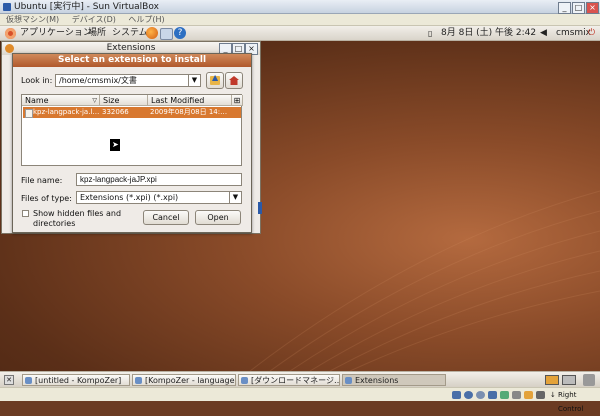 The image size is (600, 416). What do you see at coordinates (9, 48) in the screenshot?
I see `kompozer-icon` at bounding box center [9, 48].